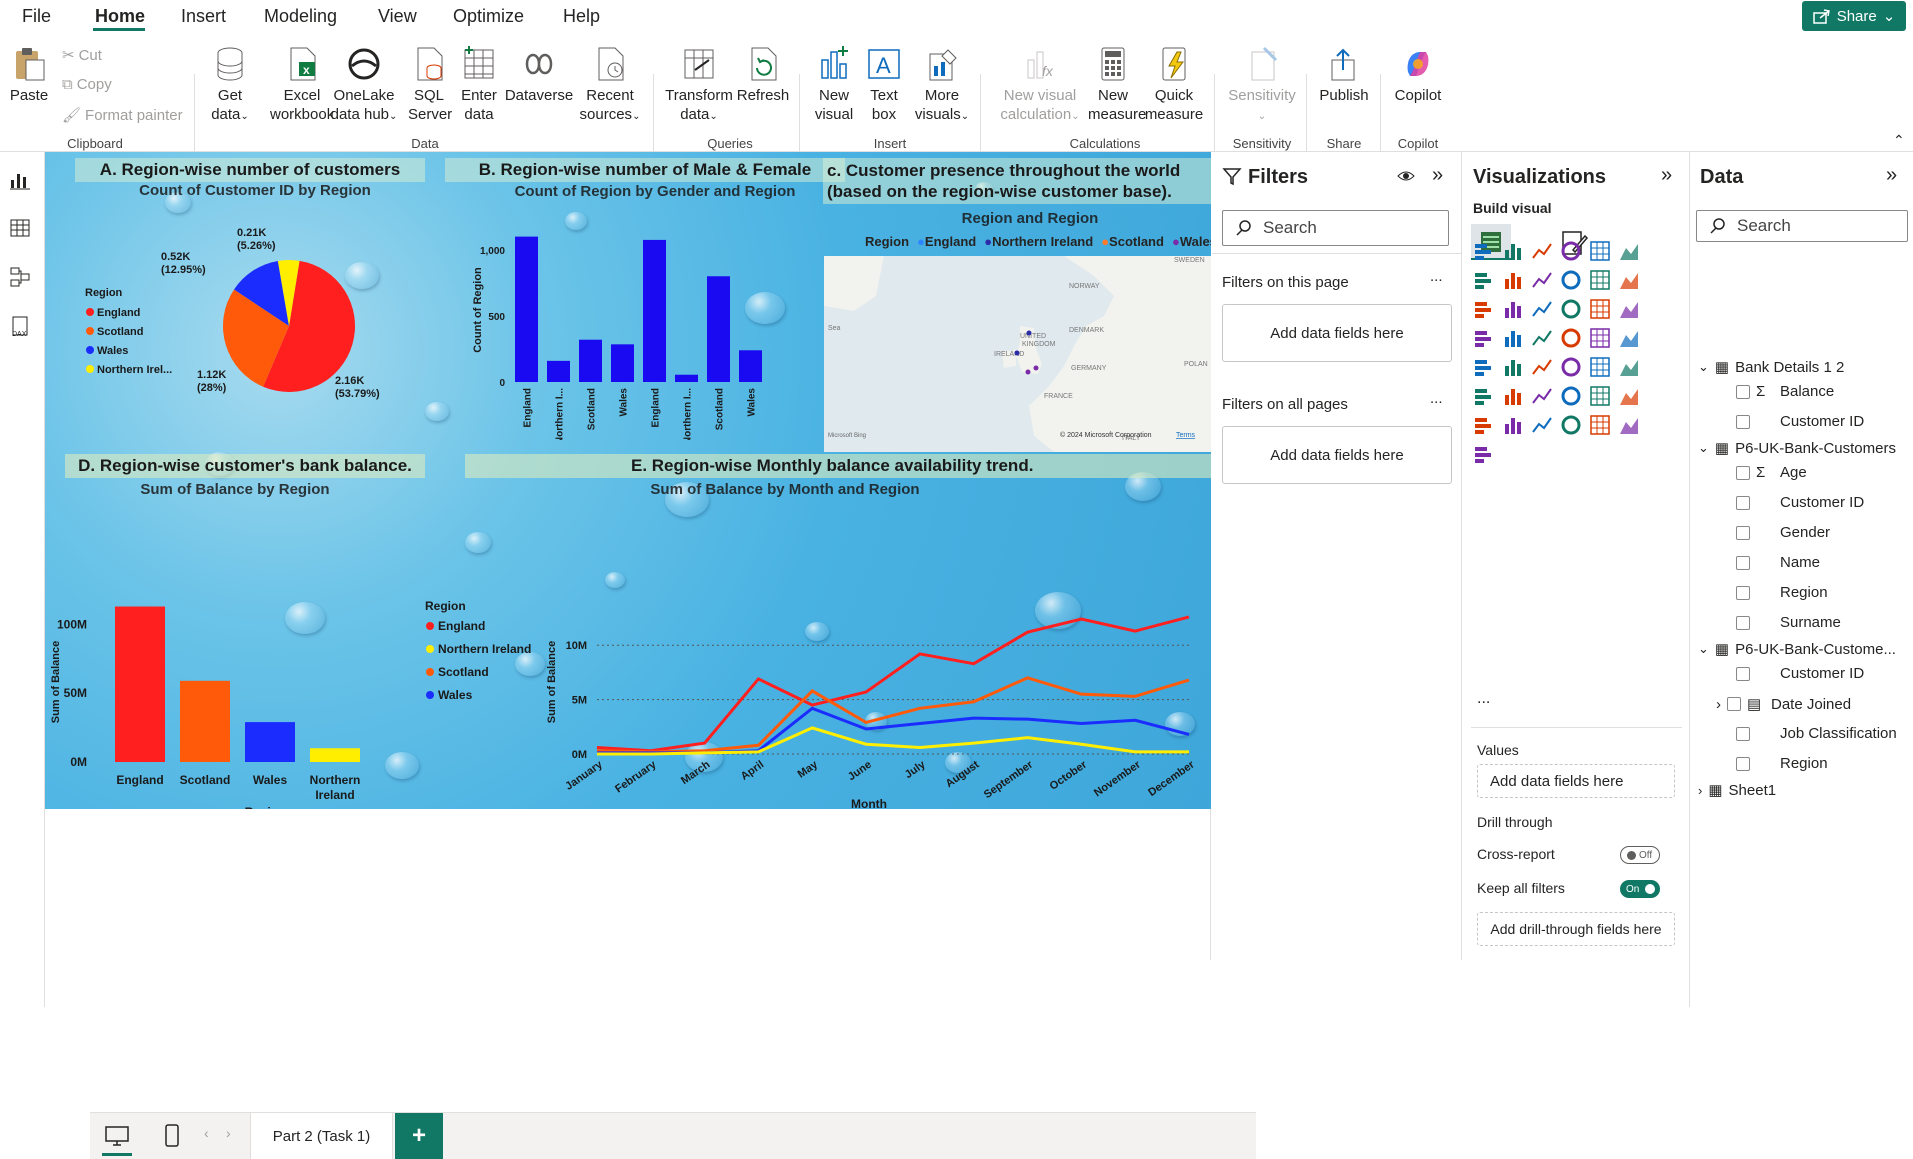  I want to click on map-legend-item: ●Wales, so click(1191, 241).